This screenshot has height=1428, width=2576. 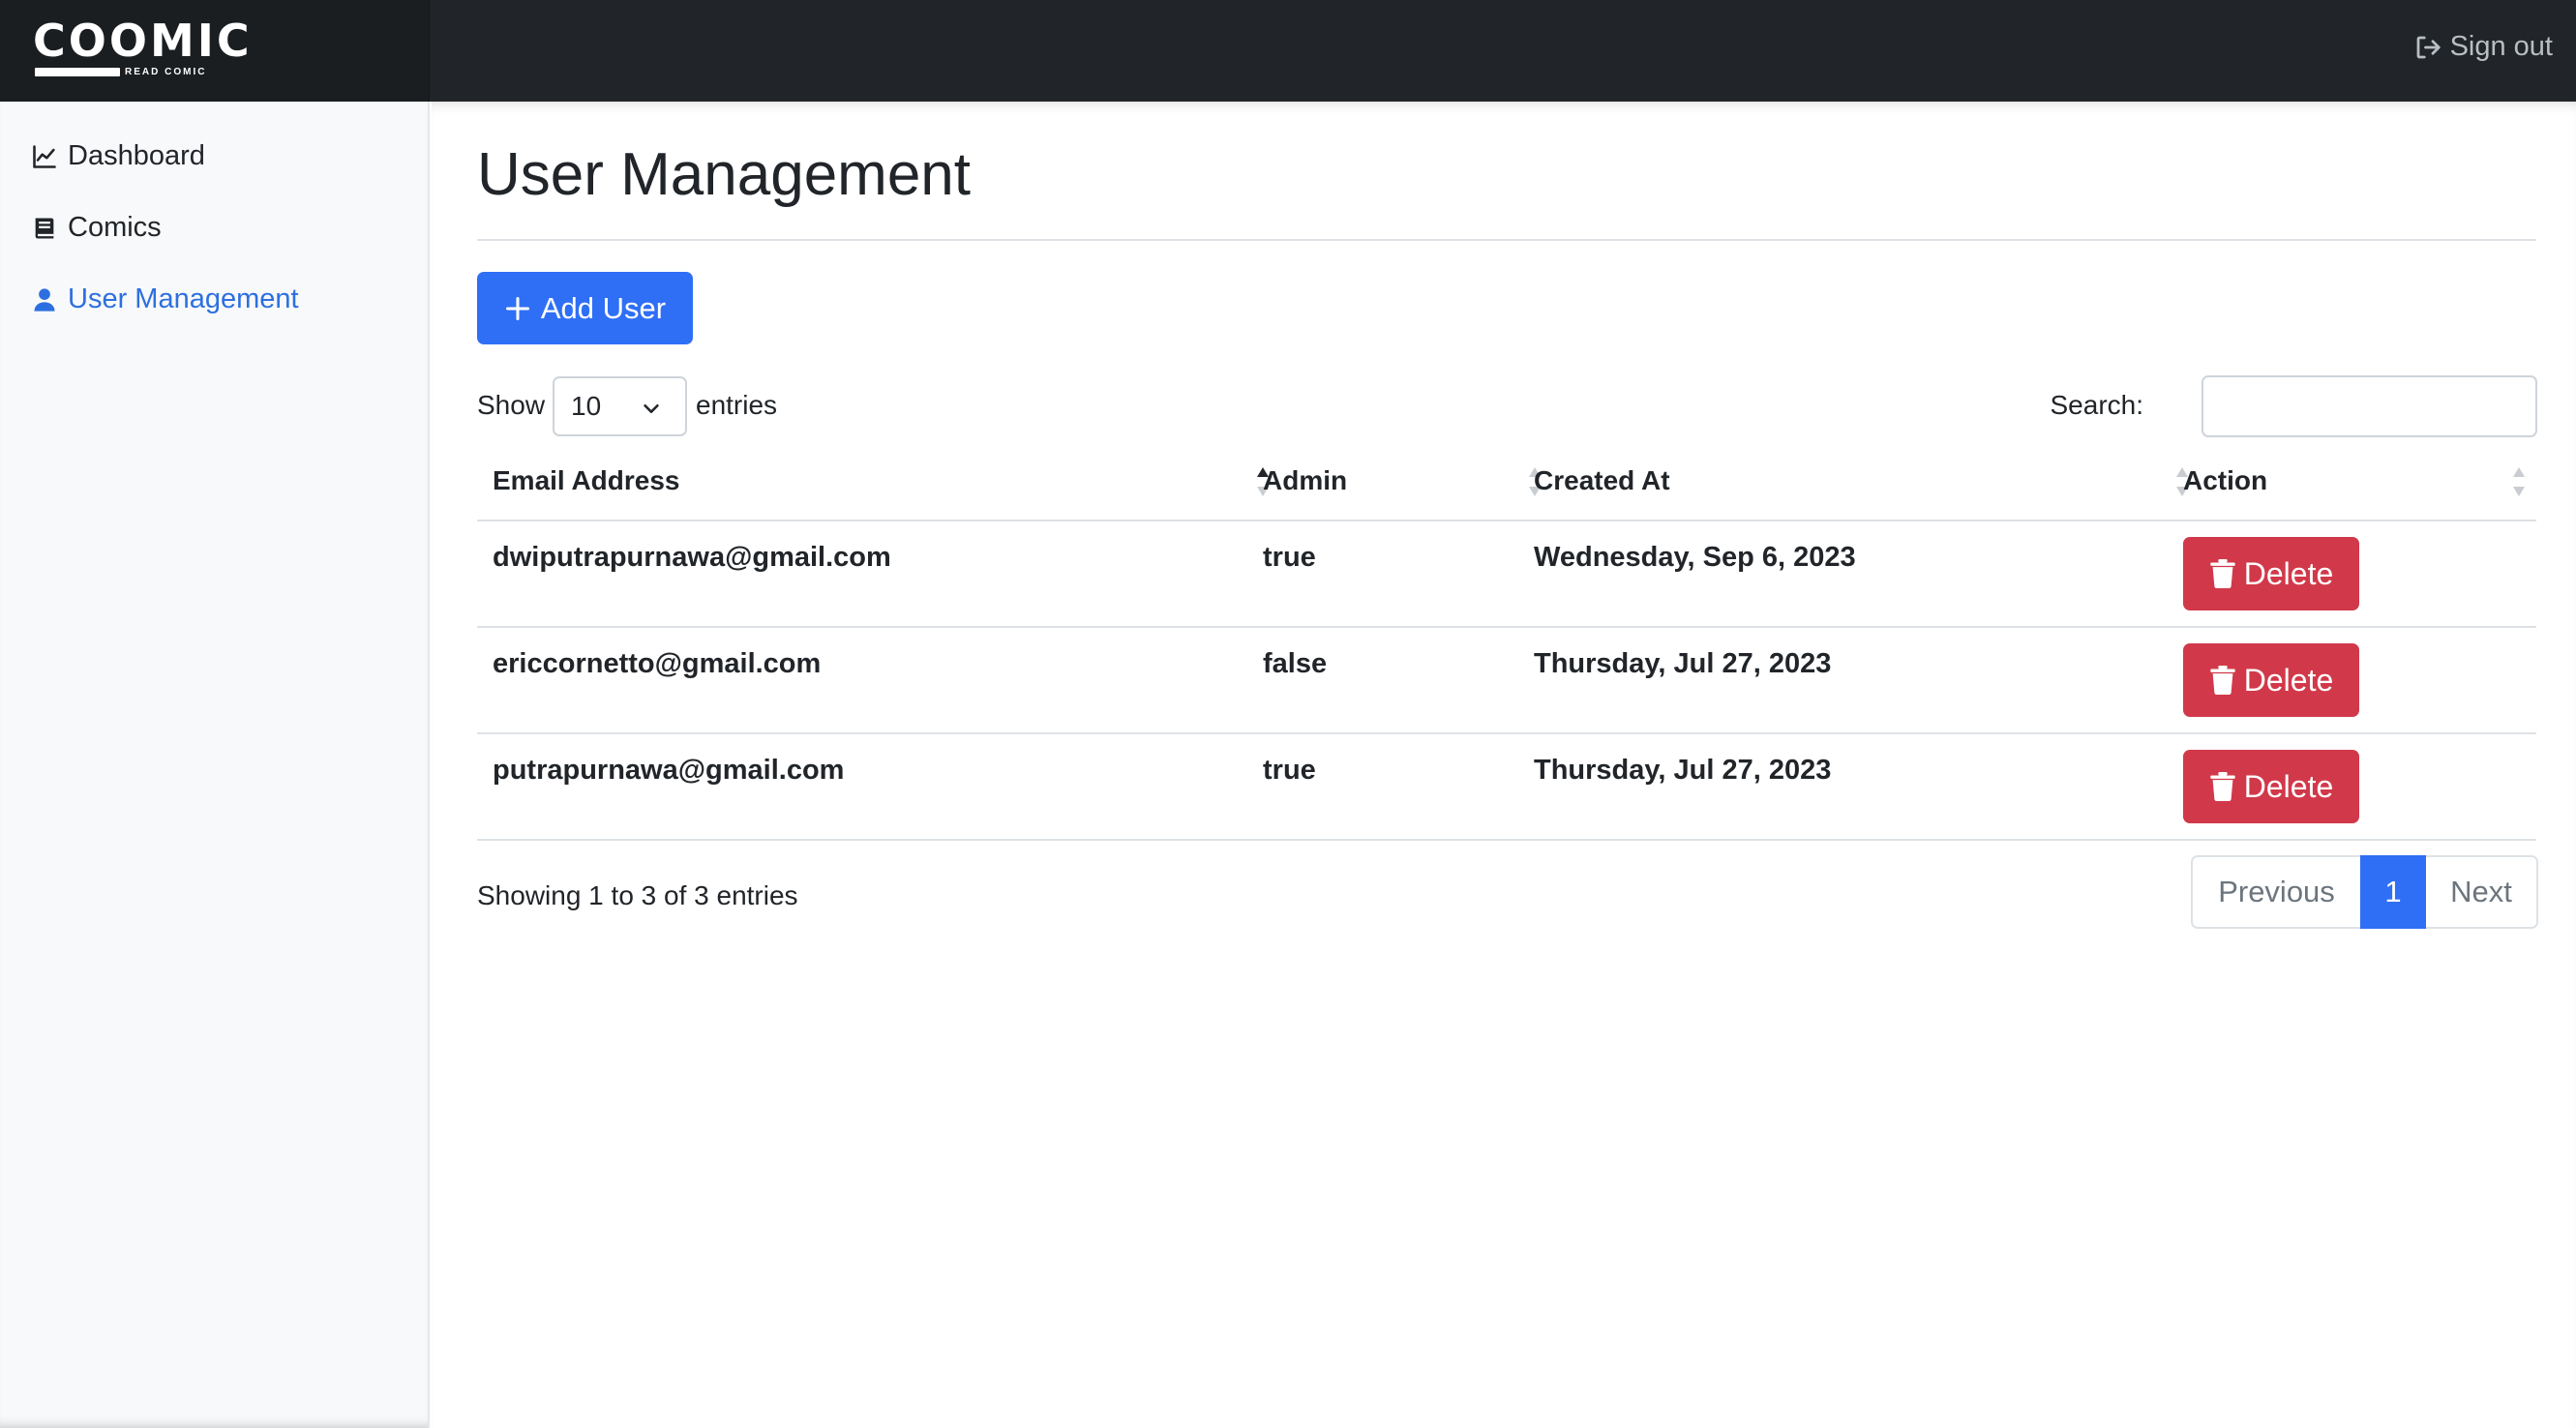 I want to click on column-header-label: Email Address, so click(x=586, y=480).